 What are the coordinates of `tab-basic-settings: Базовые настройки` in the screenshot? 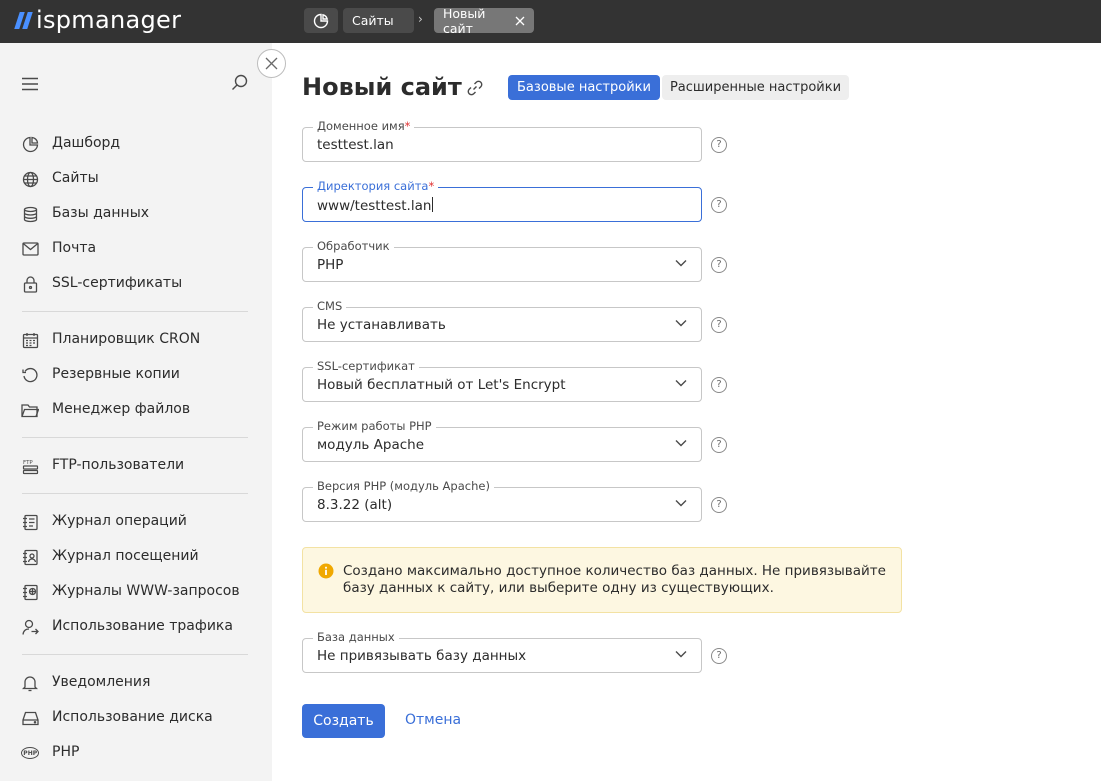 It's located at (584, 87).